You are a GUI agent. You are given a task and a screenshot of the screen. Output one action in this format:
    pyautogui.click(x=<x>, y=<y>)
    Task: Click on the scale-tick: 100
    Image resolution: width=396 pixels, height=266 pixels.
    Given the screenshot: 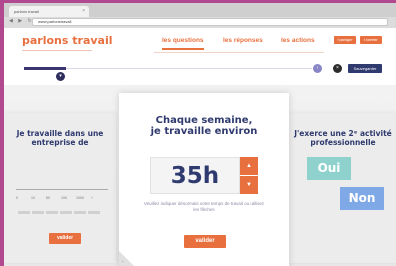 What is the action you would take?
    pyautogui.click(x=64, y=198)
    